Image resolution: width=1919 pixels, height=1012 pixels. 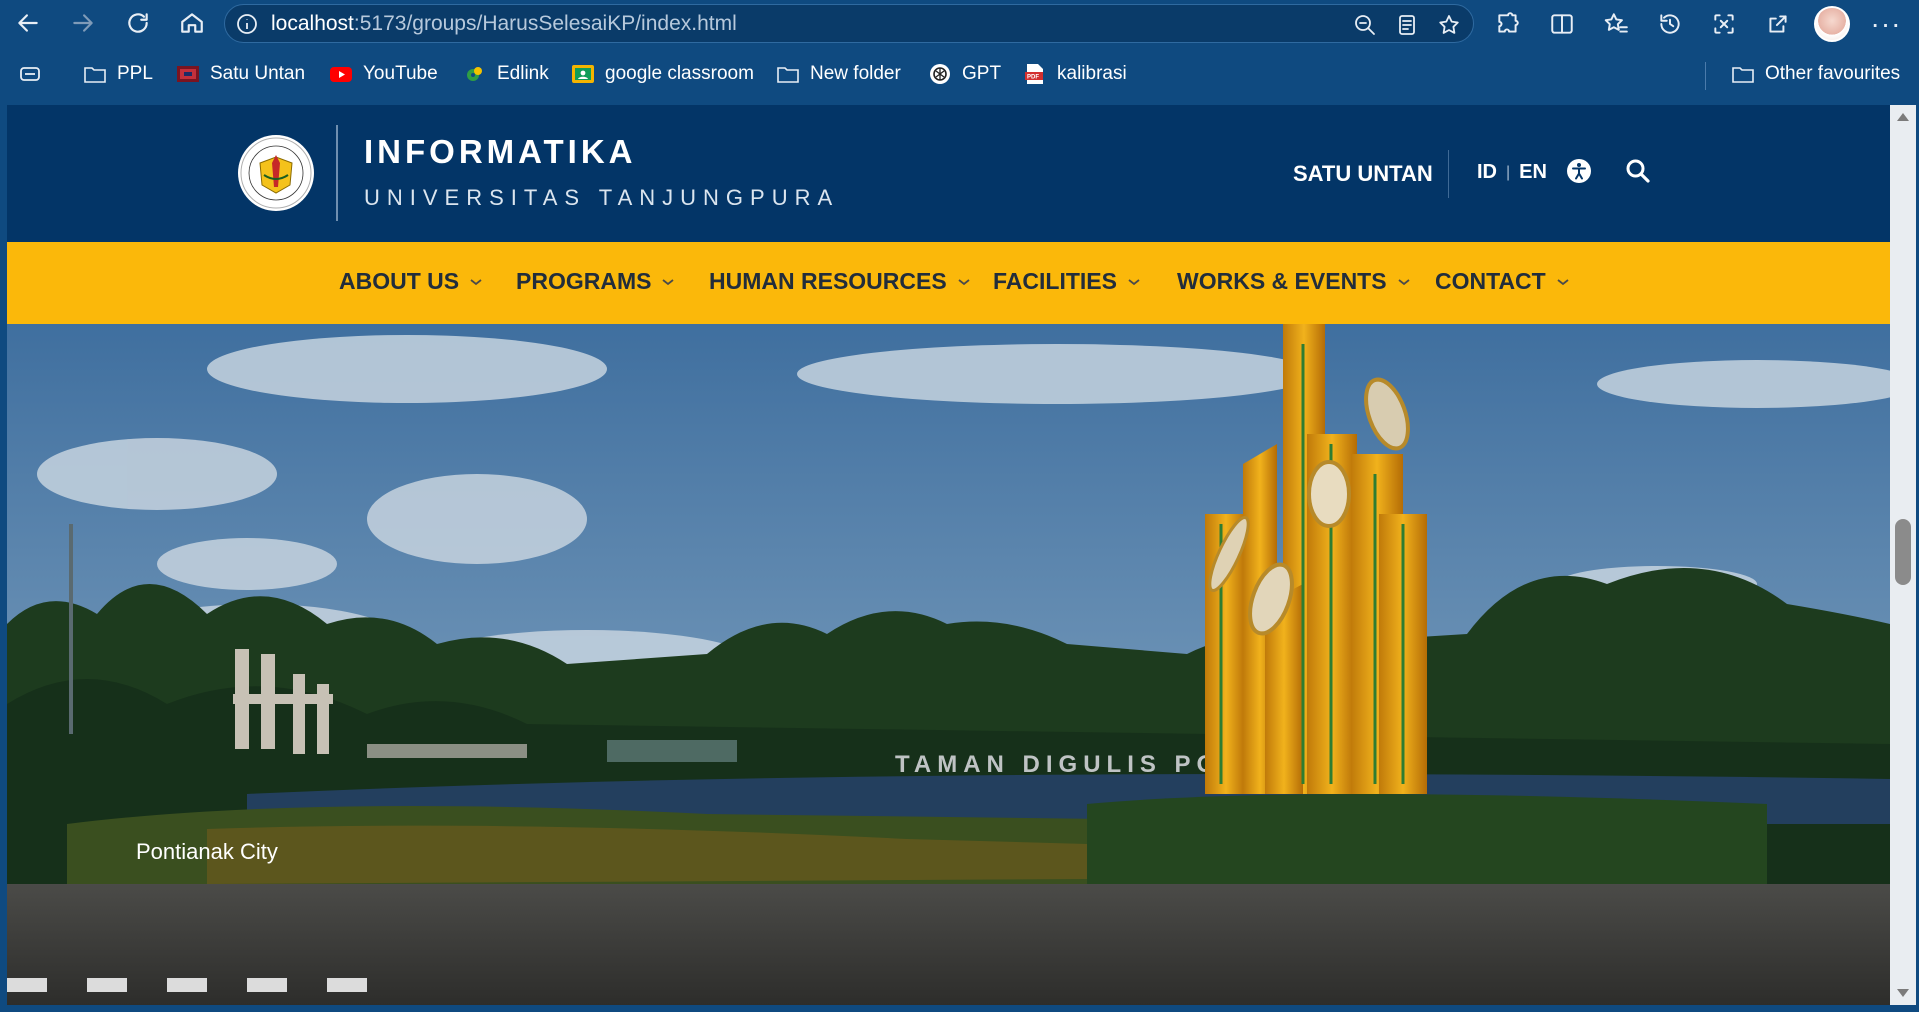 What do you see at coordinates (1562, 24) in the screenshot?
I see `split-screen-icon` at bounding box center [1562, 24].